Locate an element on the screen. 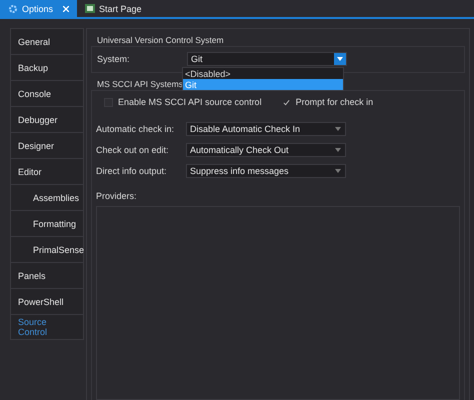  dropdown: Disable Automatic Check In is located at coordinates (266, 129).